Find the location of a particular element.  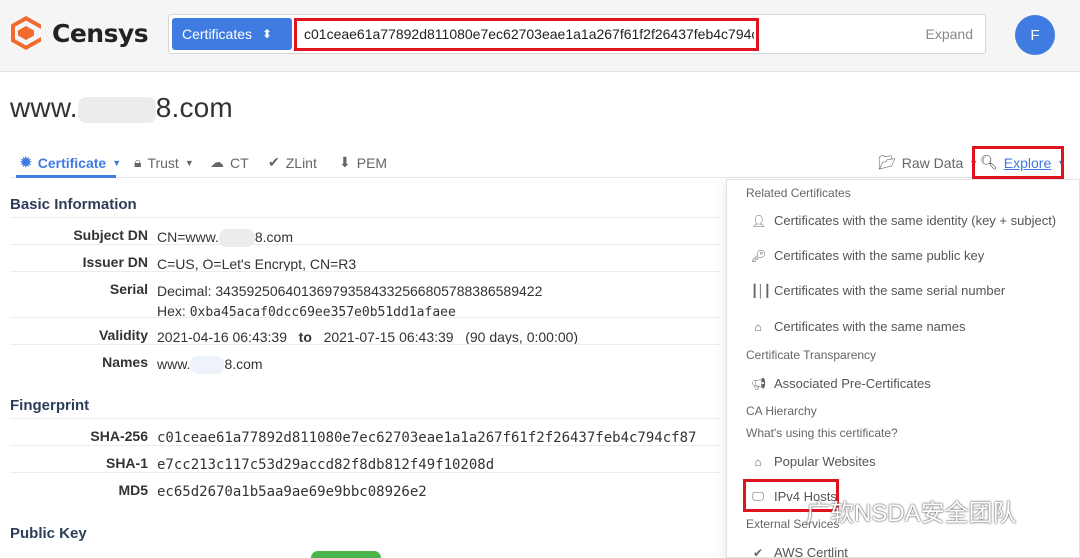

top-header: Censys Certificates ⬍ Expand F is located at coordinates (540, 36).